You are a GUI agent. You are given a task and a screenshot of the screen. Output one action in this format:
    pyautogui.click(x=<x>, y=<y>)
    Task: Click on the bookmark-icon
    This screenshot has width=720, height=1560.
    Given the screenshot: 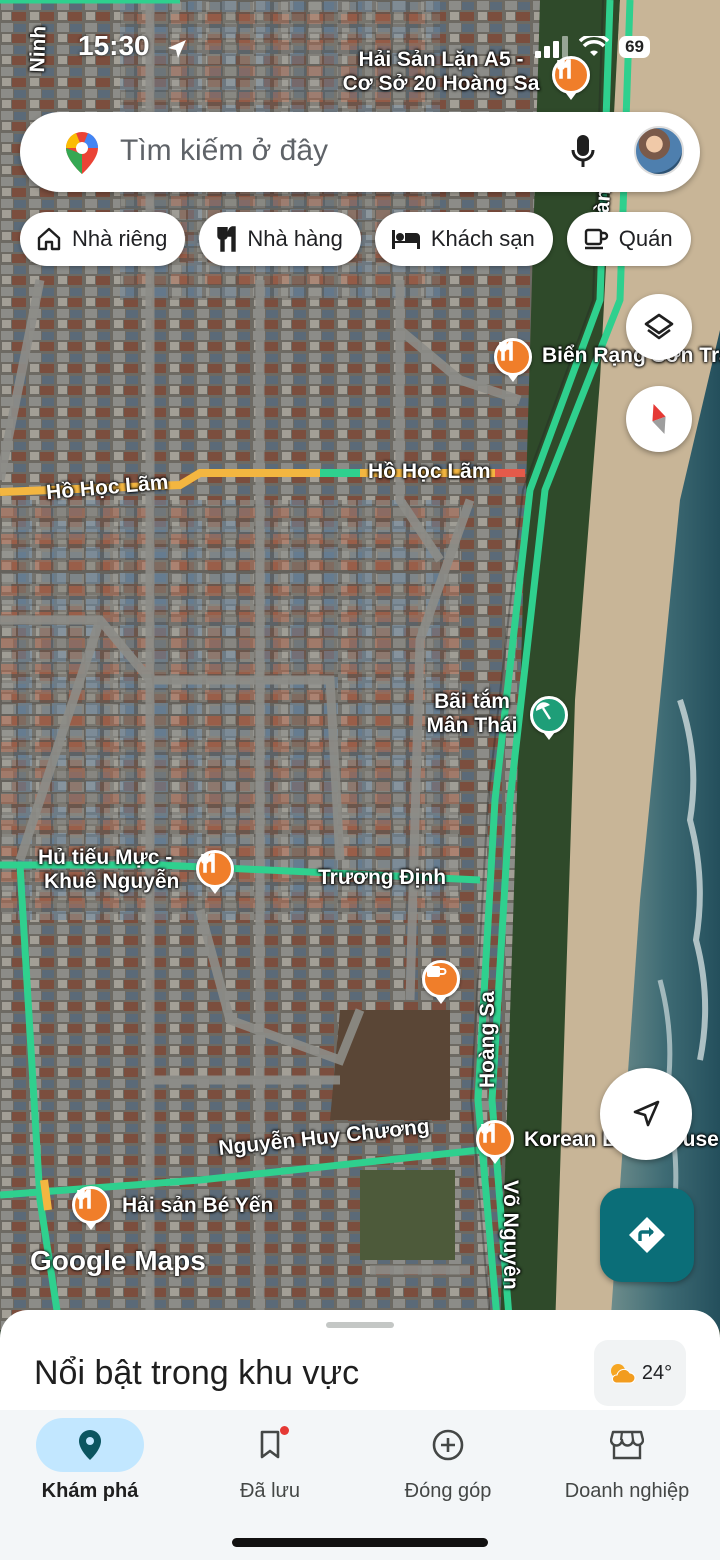 What is the action you would take?
    pyautogui.click(x=270, y=1444)
    